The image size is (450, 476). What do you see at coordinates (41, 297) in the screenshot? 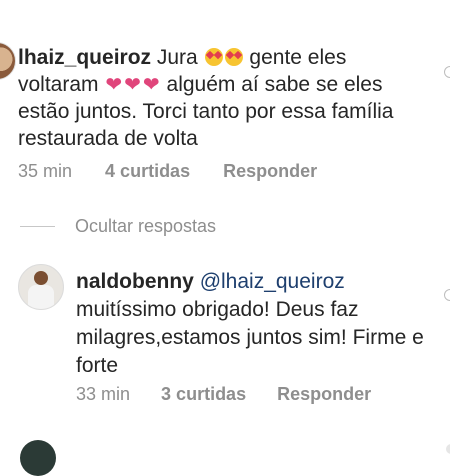
I see `avatar-torso` at bounding box center [41, 297].